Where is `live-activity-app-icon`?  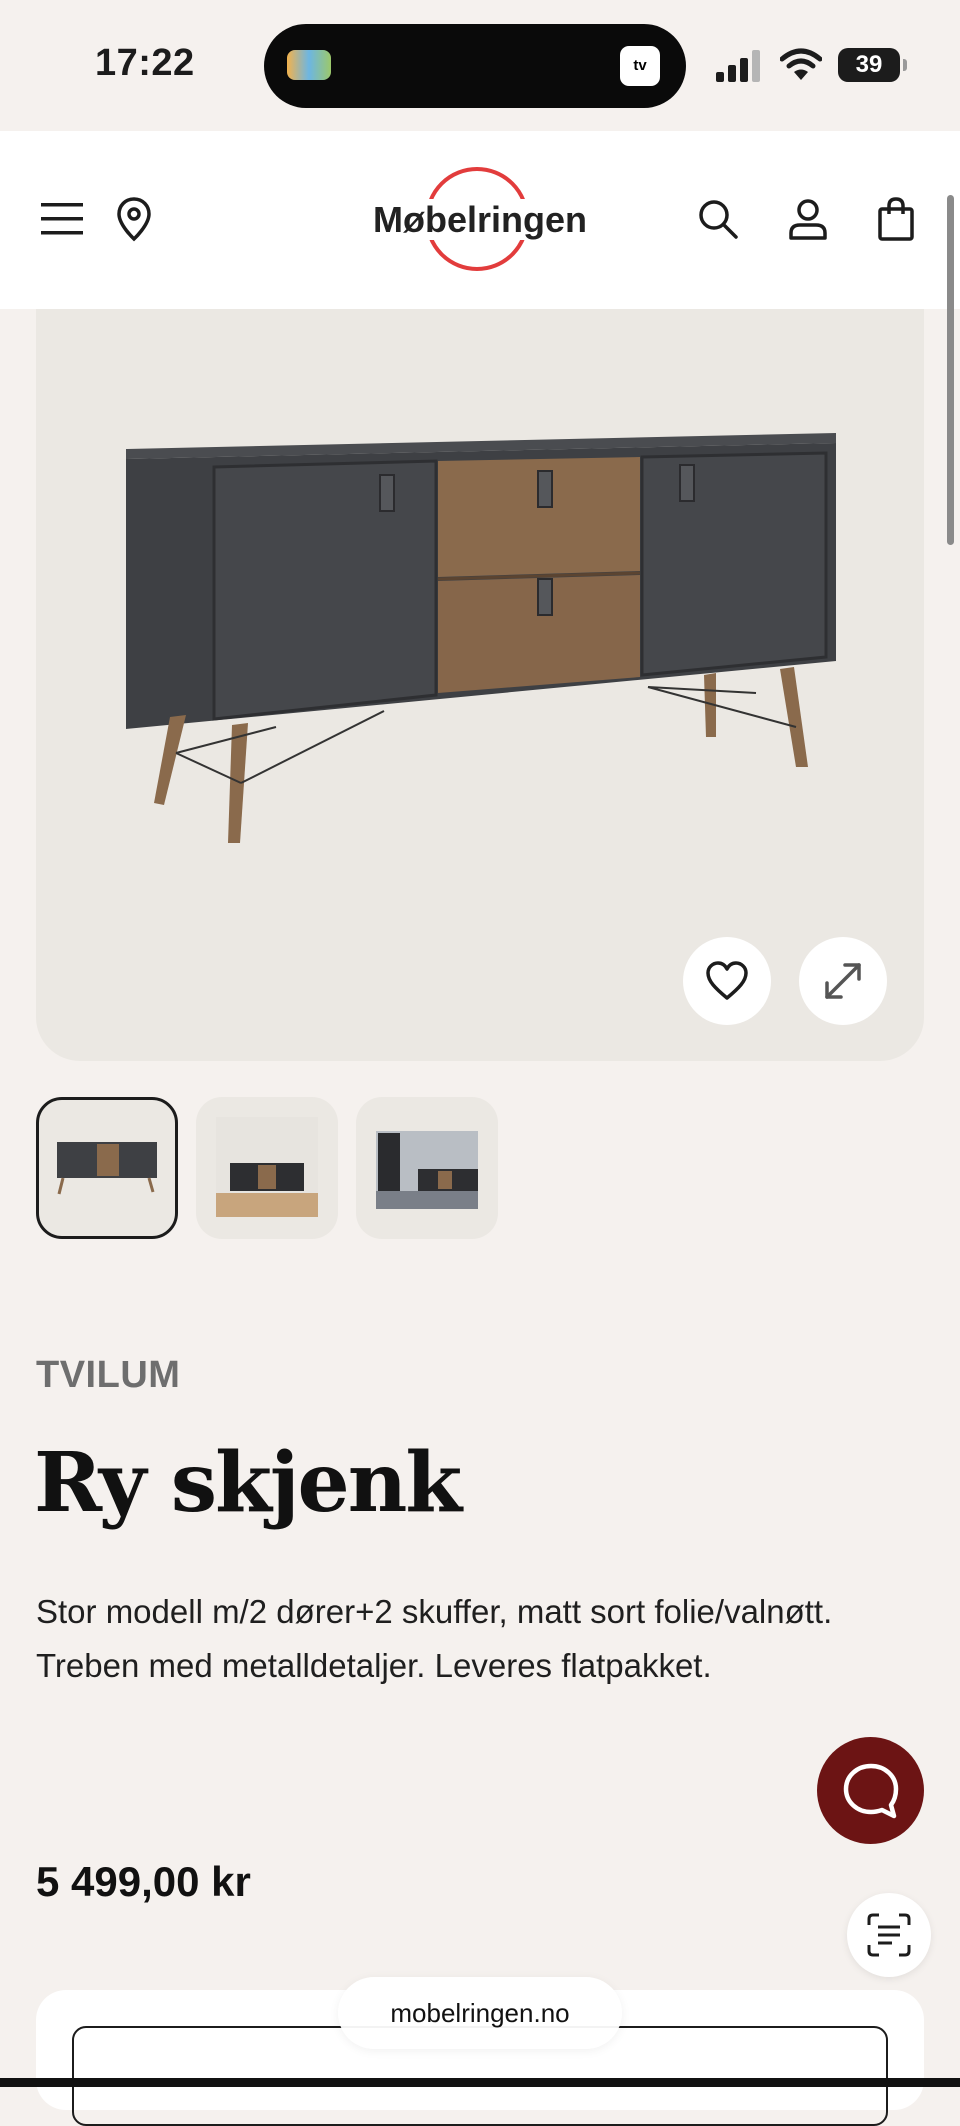
live-activity-app-icon is located at coordinates (309, 65).